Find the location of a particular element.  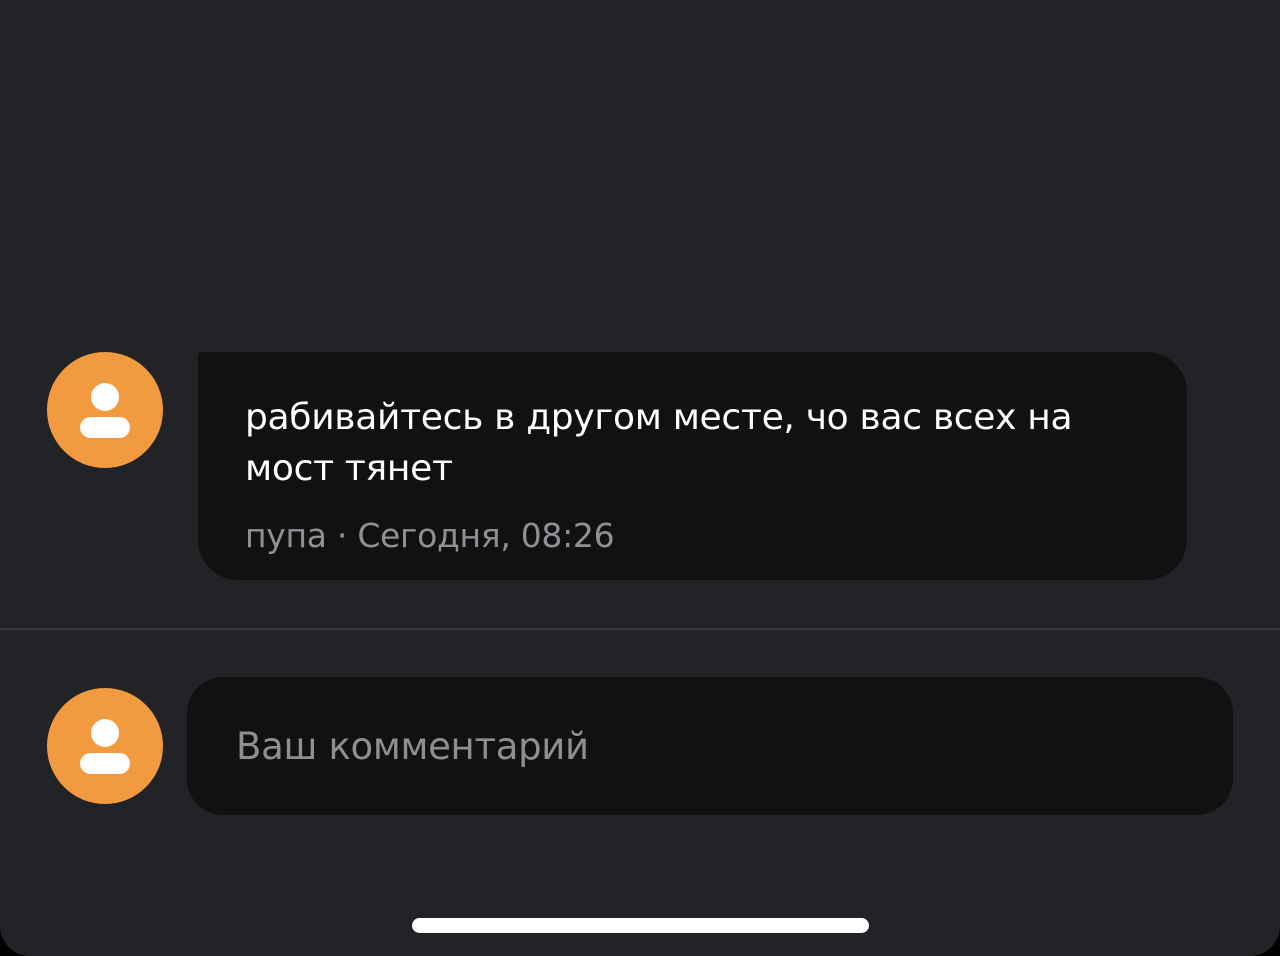

comment-author-avatar is located at coordinates (105, 410).